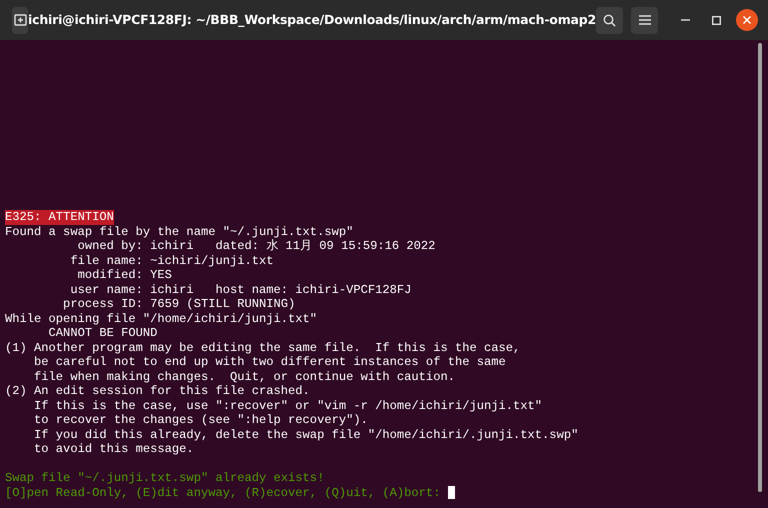 The width and height of the screenshot is (768, 508). I want to click on new-tab-icon, so click(20, 20).